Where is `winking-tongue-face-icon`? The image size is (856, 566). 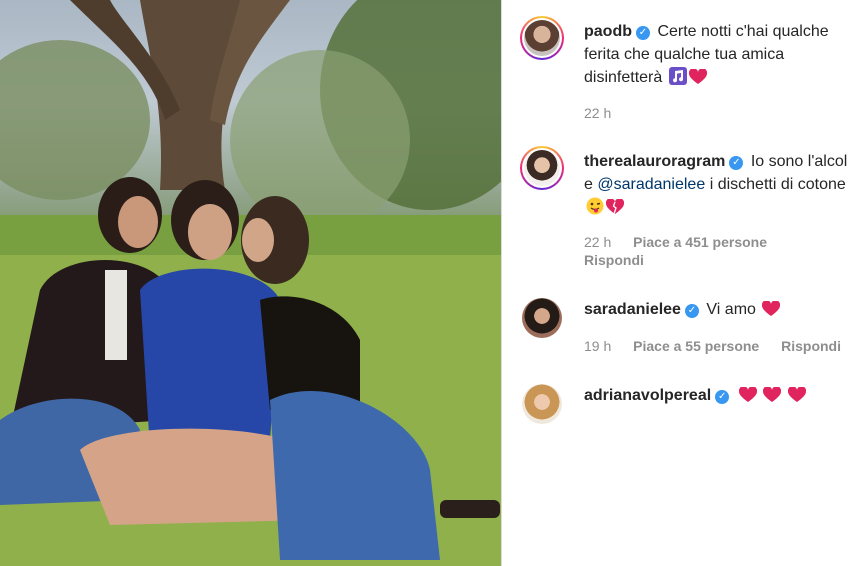 winking-tongue-face-icon is located at coordinates (595, 209).